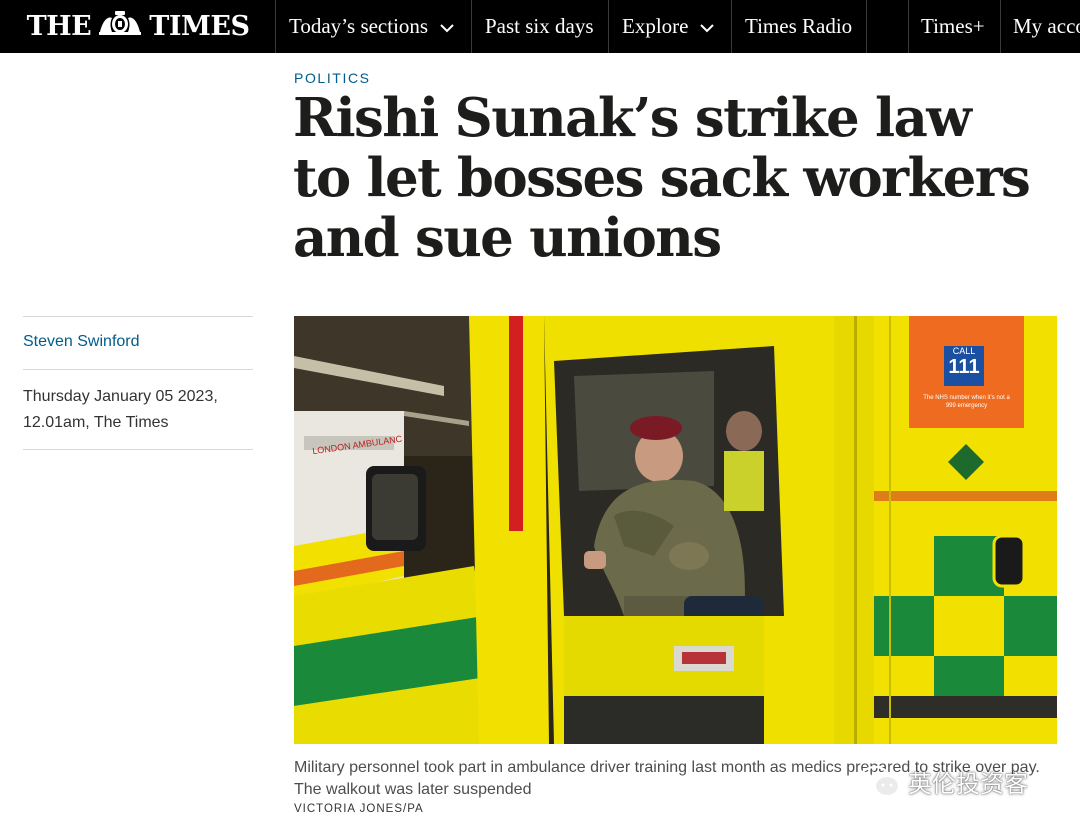 This screenshot has height=836, width=1080. I want to click on nav-todays-sections-label: Today’s sections, so click(359, 26).